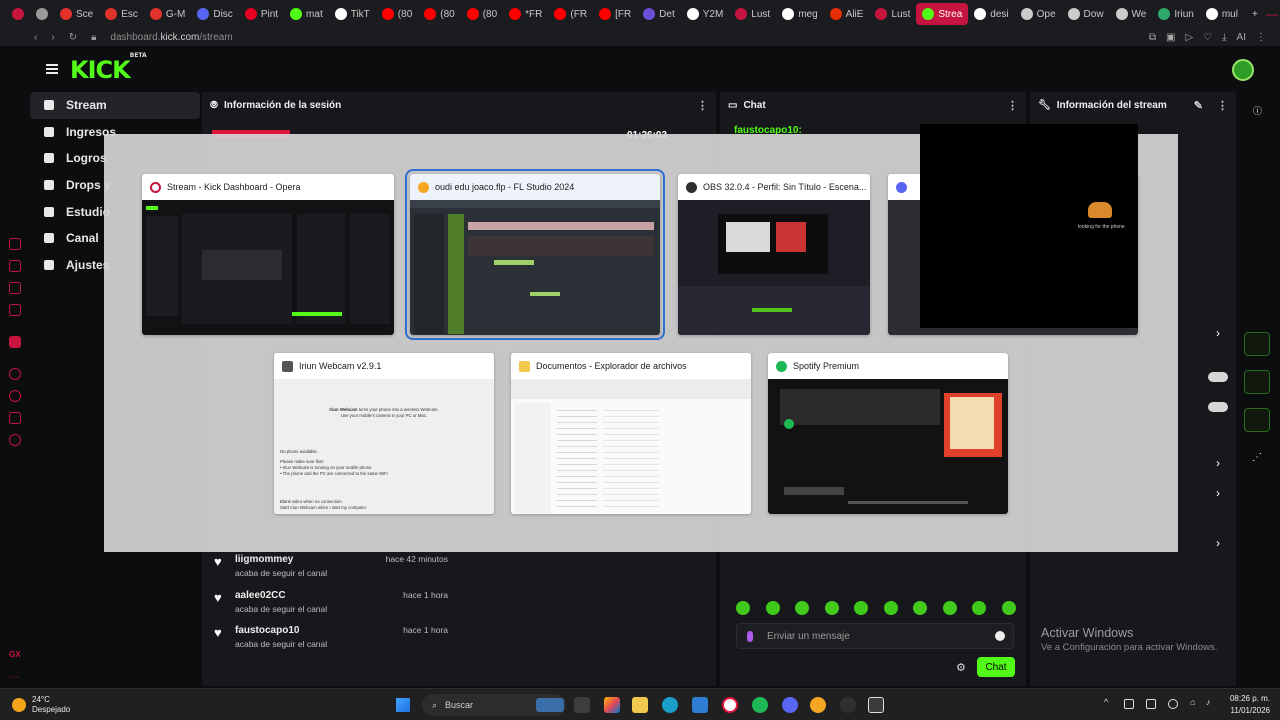 The height and width of the screenshot is (720, 1280). Describe the element at coordinates (15, 418) in the screenshot. I see `bulb-icon` at that location.